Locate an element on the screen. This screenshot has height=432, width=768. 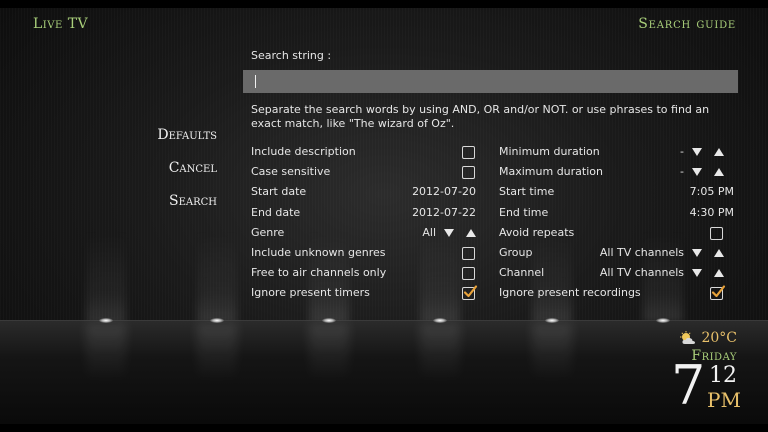
search-string-label: Search string : is located at coordinates (291, 55).